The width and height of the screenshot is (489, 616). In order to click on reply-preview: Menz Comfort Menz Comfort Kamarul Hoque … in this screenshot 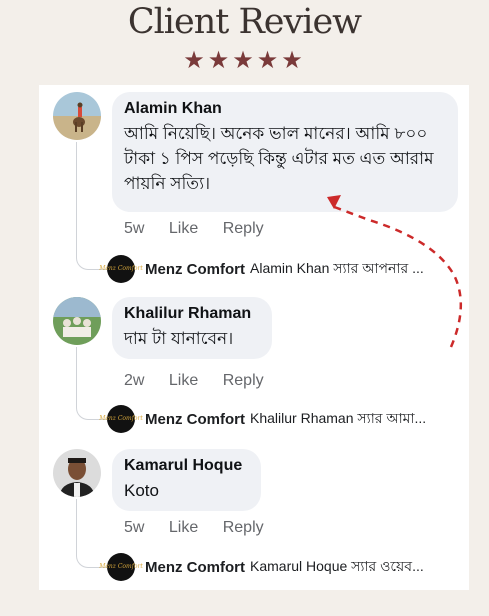, I will do `click(261, 567)`.